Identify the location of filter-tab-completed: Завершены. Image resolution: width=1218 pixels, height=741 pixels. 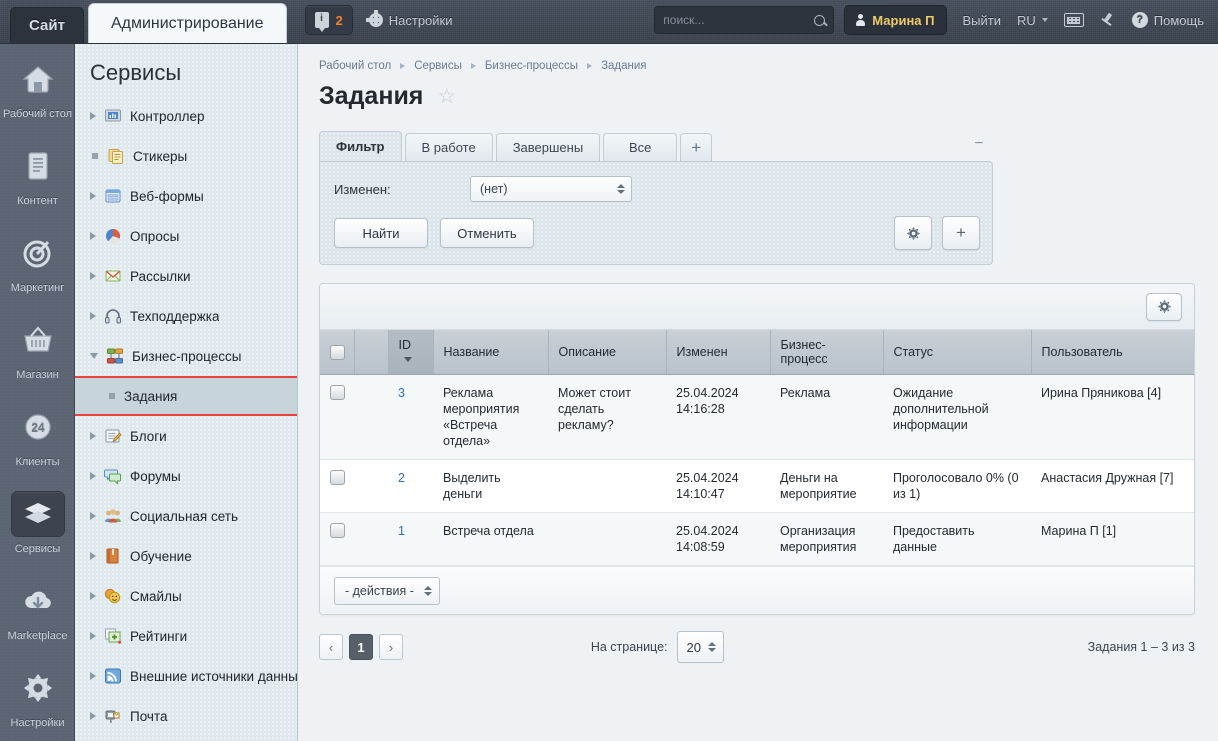
(548, 147).